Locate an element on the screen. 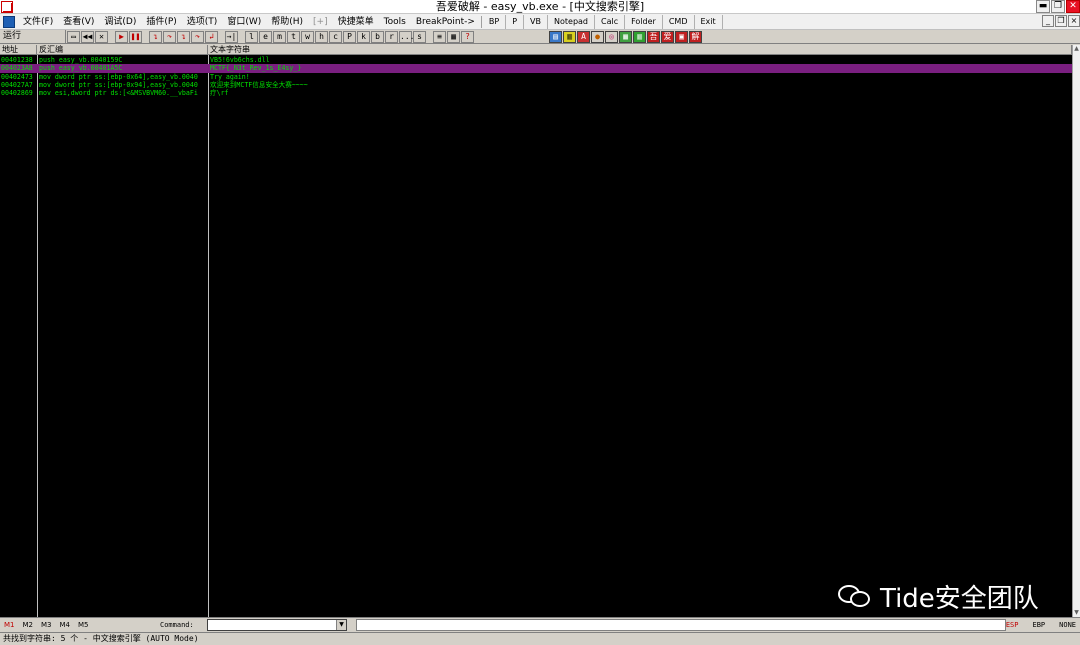 The width and height of the screenshot is (1080, 645). appearance-icon: ▦ is located at coordinates (453, 36).